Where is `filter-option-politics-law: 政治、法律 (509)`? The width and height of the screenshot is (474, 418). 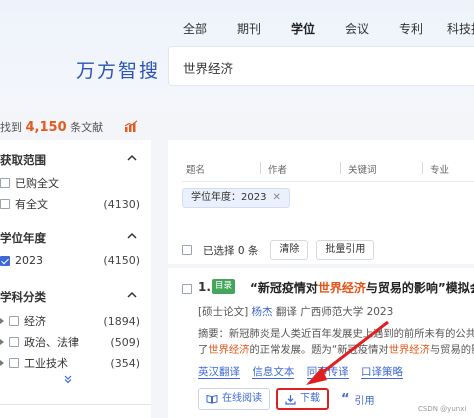 filter-option-politics-law: 政治、法律 (509) is located at coordinates (70, 342).